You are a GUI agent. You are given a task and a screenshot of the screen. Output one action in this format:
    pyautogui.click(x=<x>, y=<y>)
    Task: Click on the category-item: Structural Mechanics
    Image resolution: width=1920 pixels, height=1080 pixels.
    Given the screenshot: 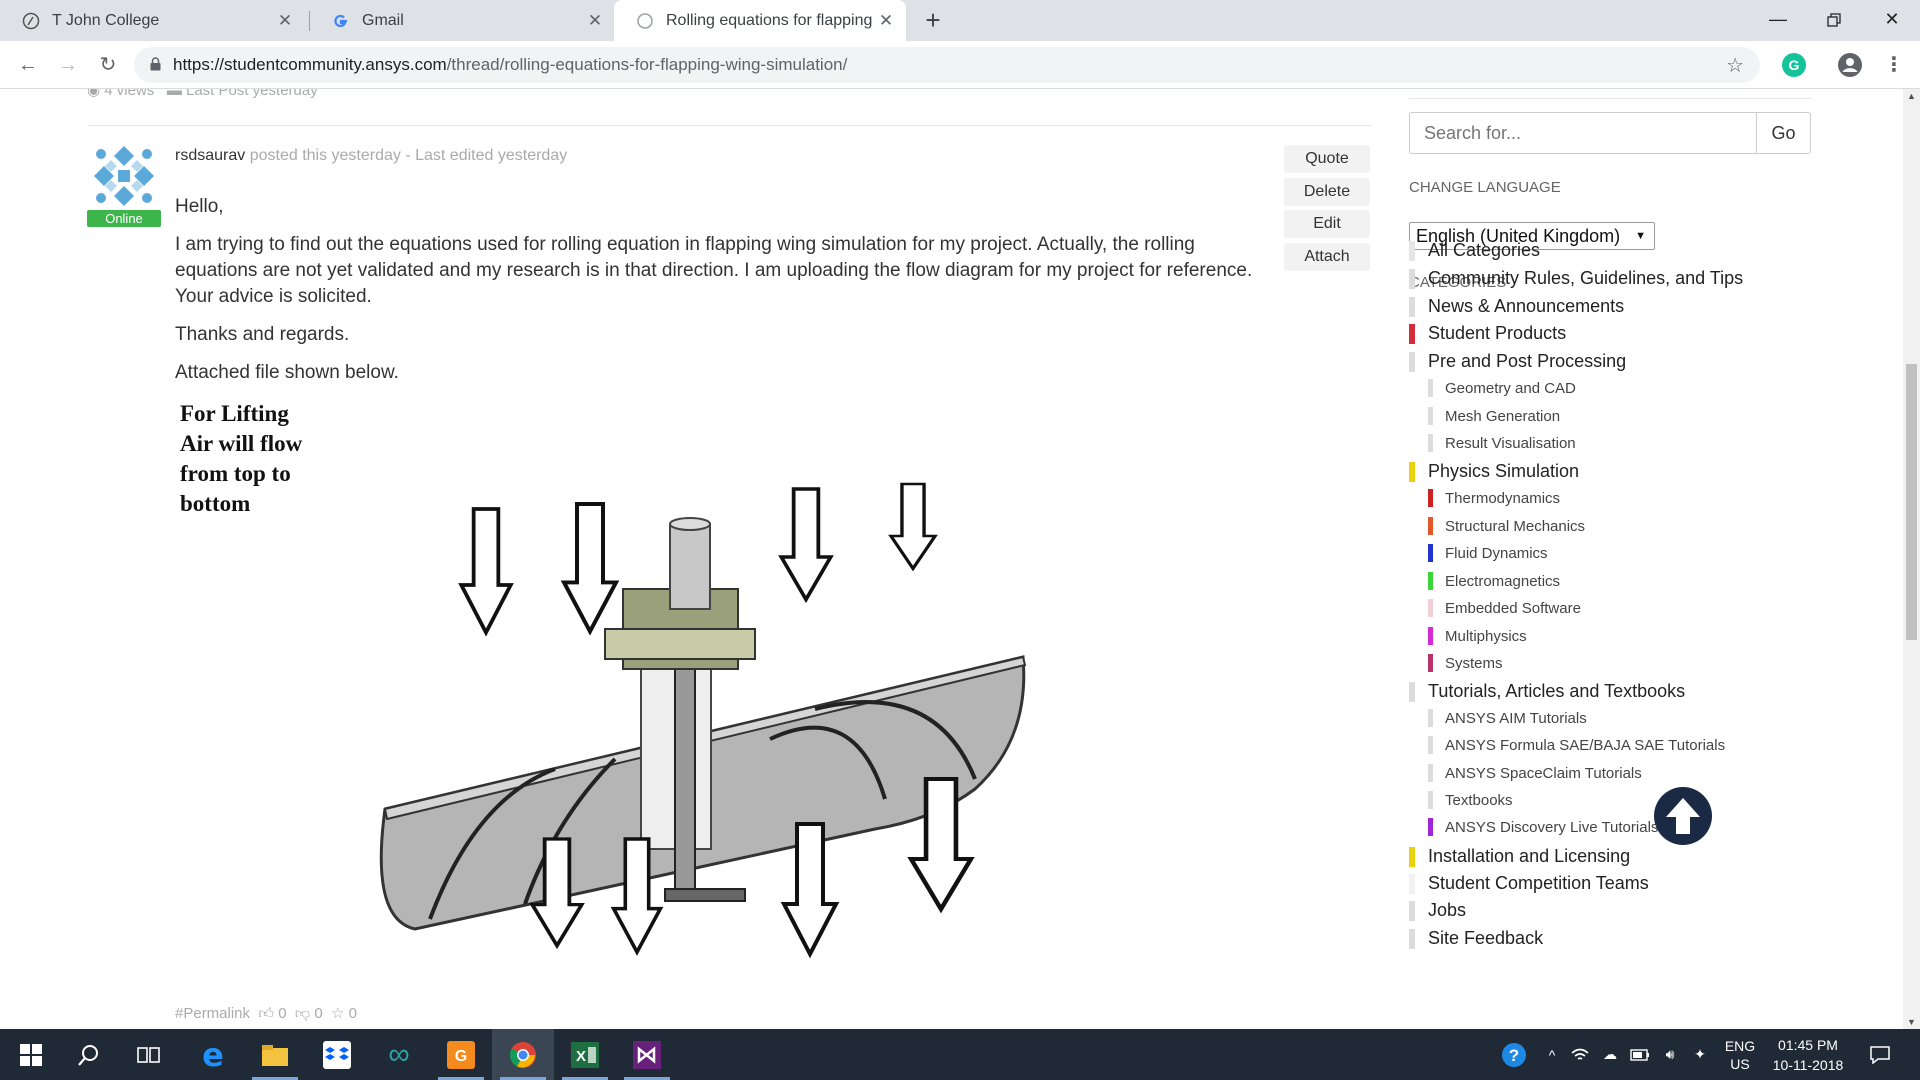 What is the action you would take?
    pyautogui.click(x=1506, y=526)
    